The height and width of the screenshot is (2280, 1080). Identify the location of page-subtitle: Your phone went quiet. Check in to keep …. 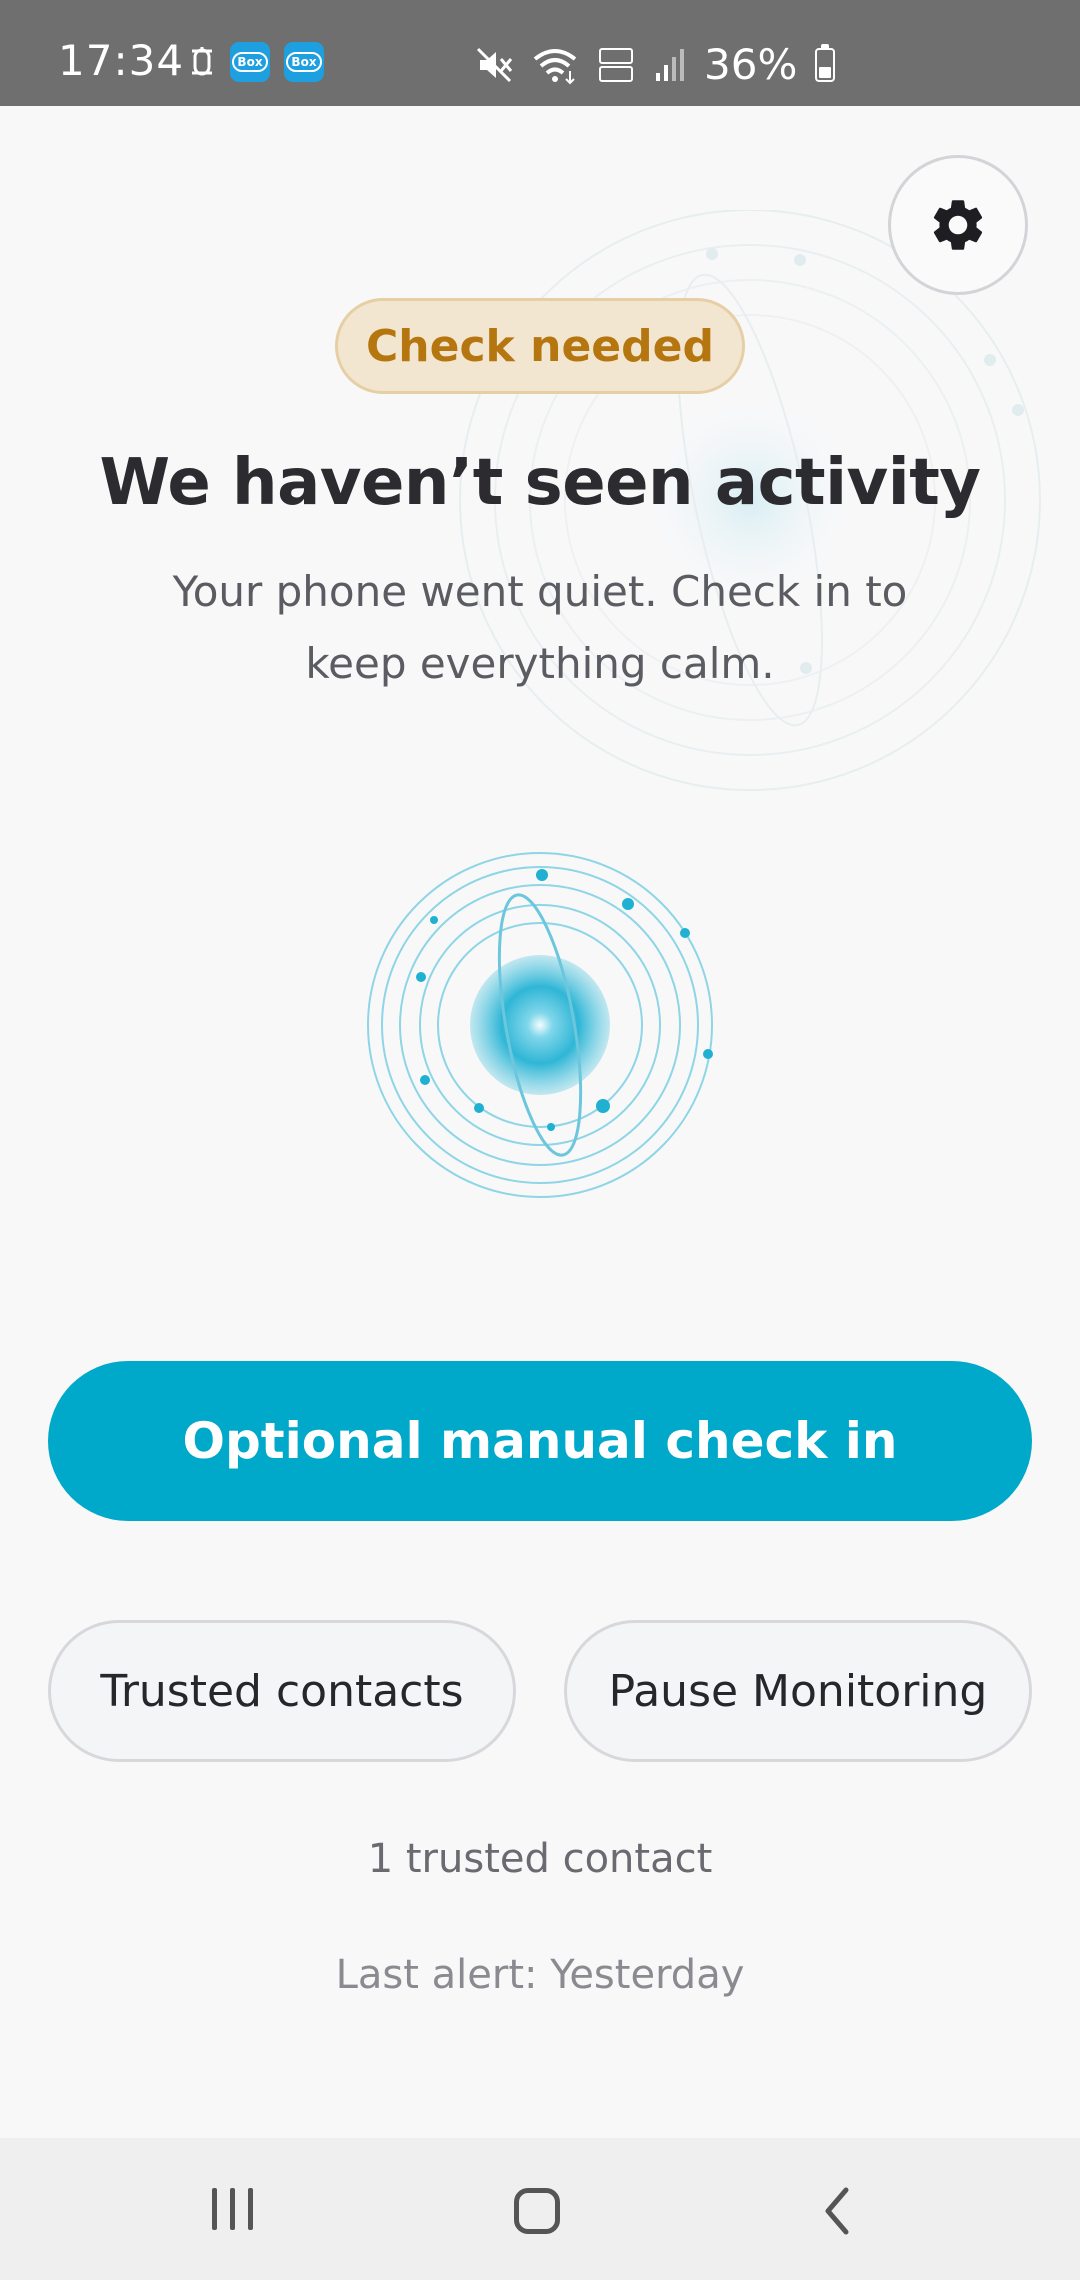
(540, 627).